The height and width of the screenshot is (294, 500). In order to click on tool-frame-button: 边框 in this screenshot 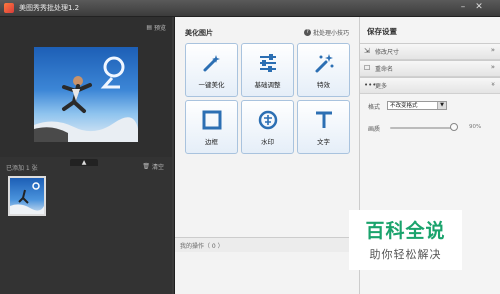, I will do `click(211, 127)`.